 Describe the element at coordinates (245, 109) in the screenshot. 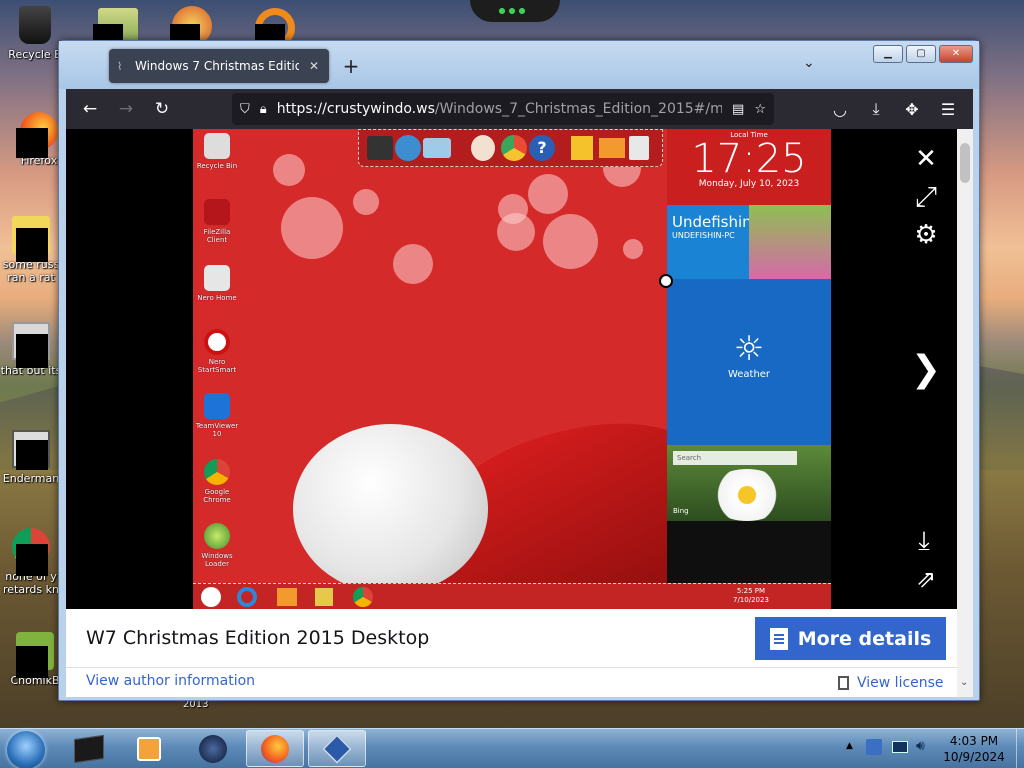

I see `tracking-protection-icon: ⛉` at that location.